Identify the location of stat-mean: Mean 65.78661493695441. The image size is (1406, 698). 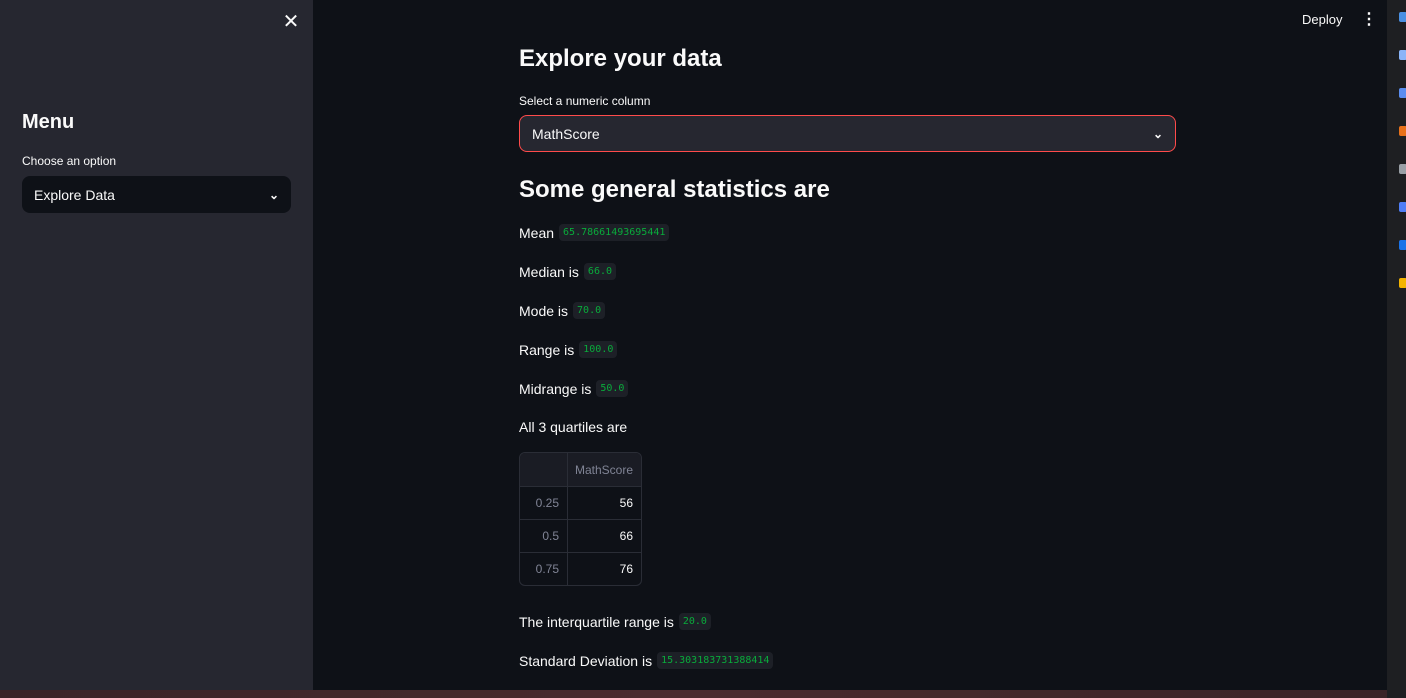
(594, 232).